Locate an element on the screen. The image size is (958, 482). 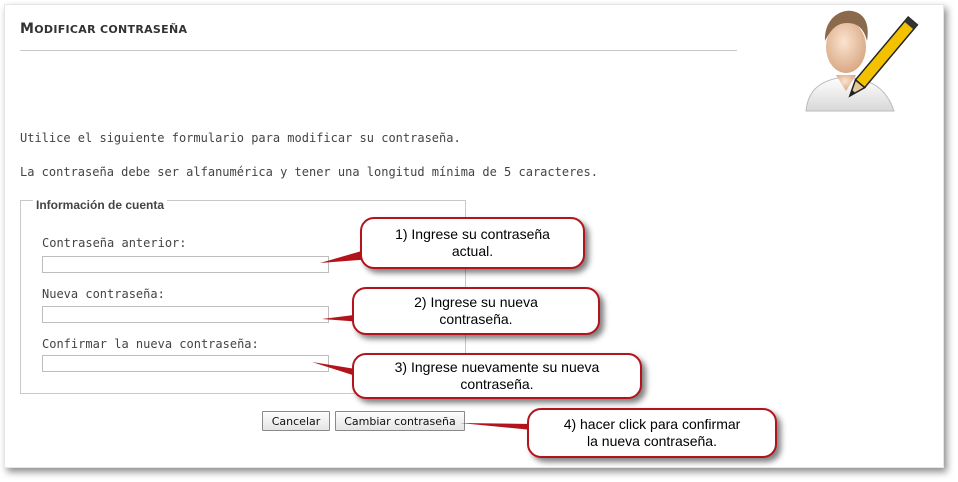
callout-4-line2: la nueva contraseña. is located at coordinates (652, 441).